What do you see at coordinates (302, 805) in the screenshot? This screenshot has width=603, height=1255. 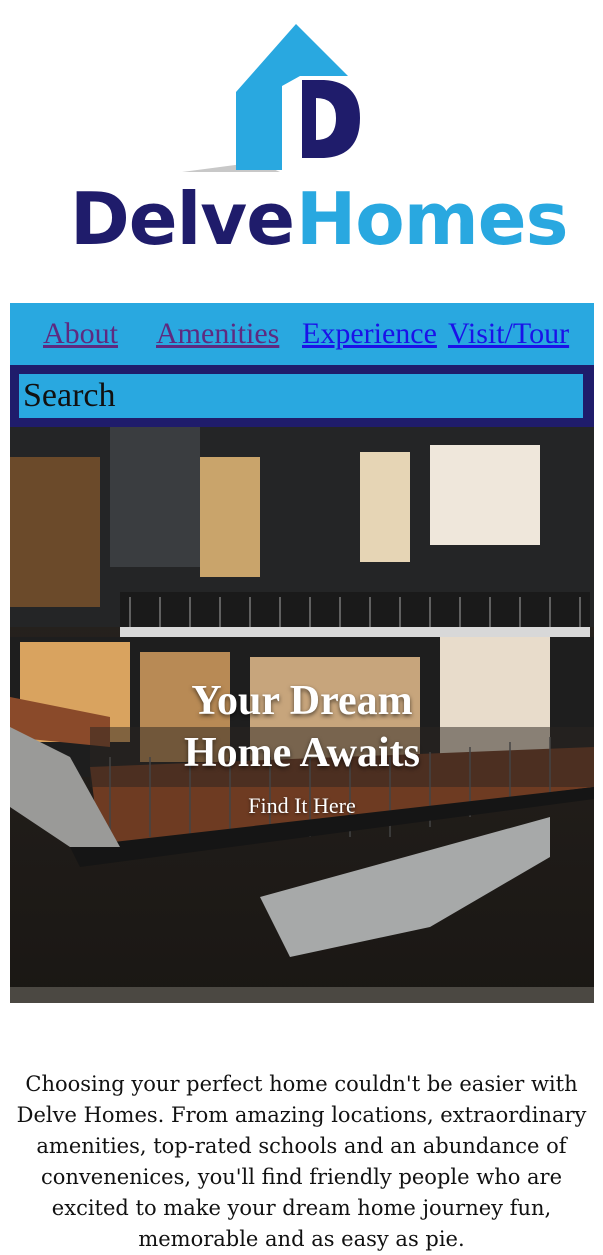 I see `hero-subtitle: Find It Here` at bounding box center [302, 805].